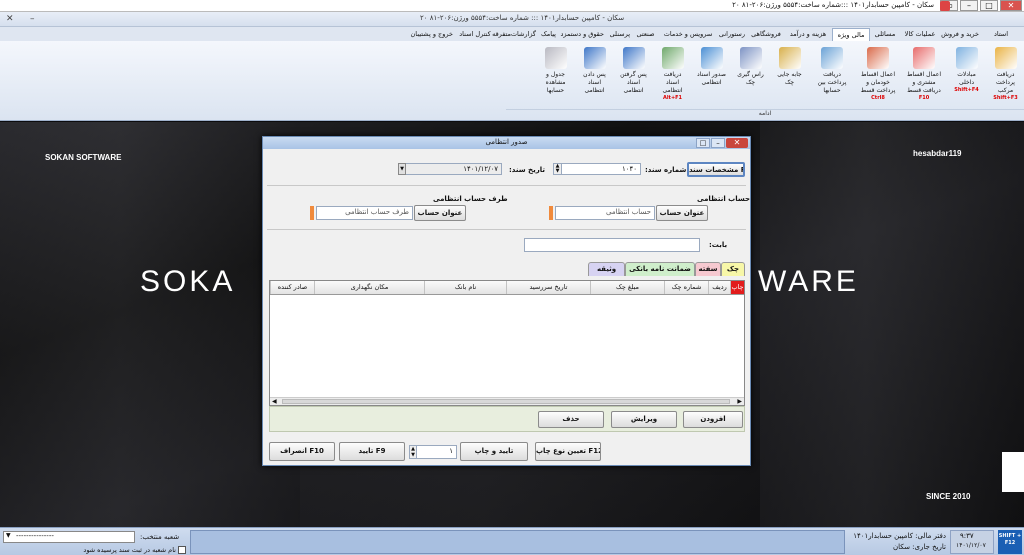 The image size is (1024, 555). Describe the element at coordinates (571, 419) in the screenshot. I see `delete-button: حذف` at that location.